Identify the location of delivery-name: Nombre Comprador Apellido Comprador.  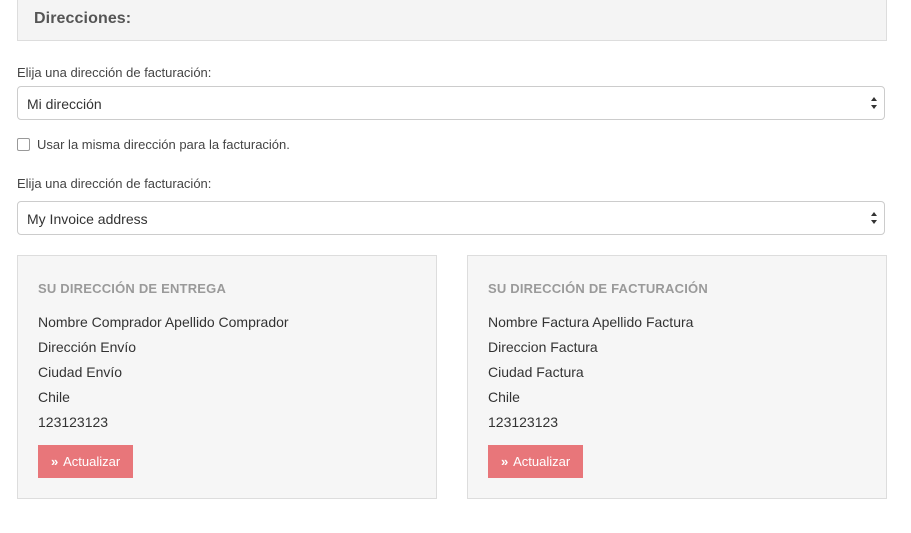
(163, 322).